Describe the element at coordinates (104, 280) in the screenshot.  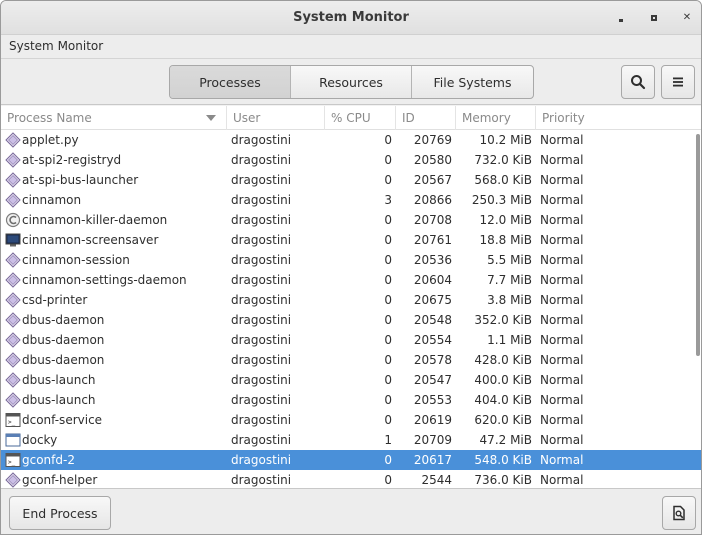
I see `process-name-cell: cinnamon-settings-daemon` at that location.